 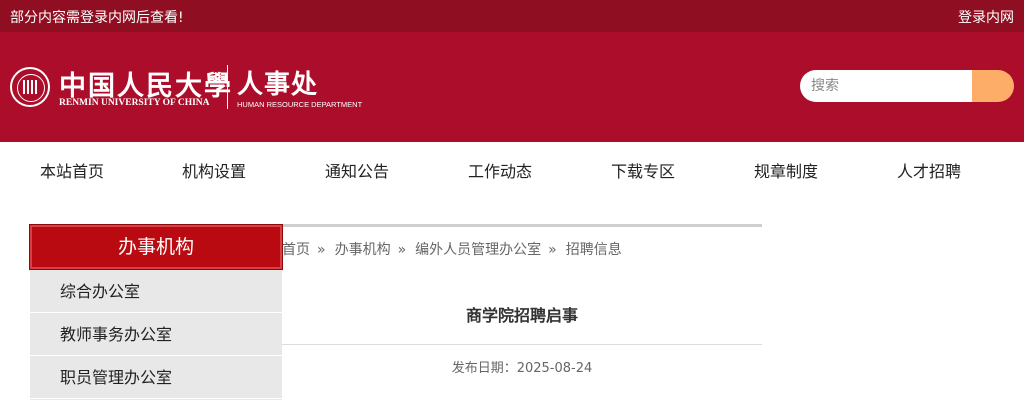 What do you see at coordinates (156, 247) in the screenshot?
I see `sidebar-title: 办事机构` at bounding box center [156, 247].